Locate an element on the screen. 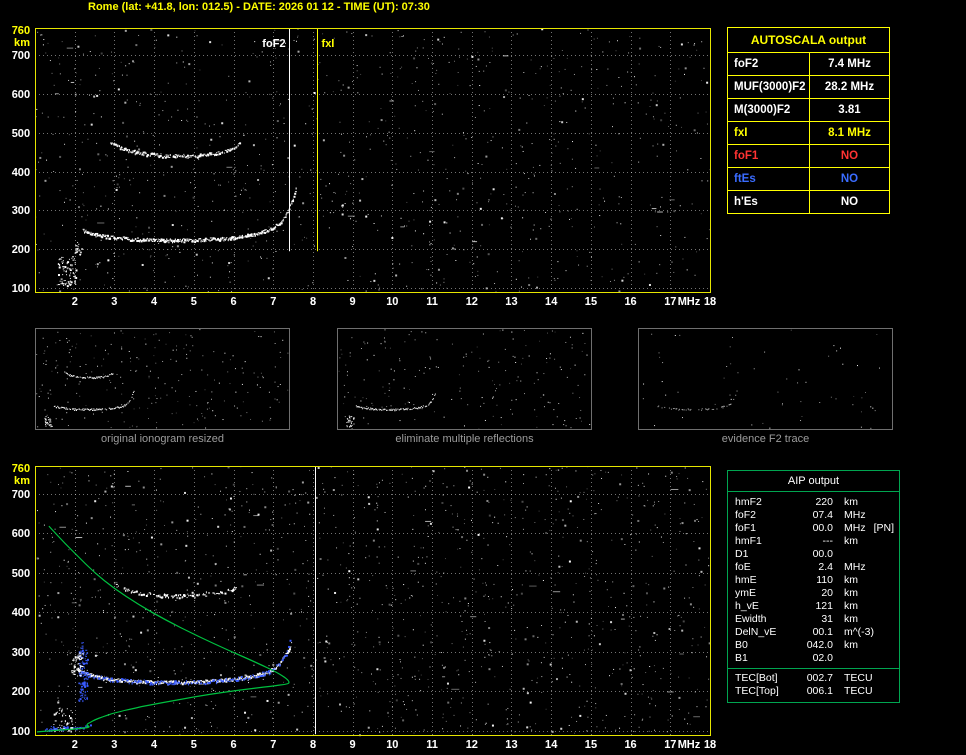 This screenshot has width=966, height=755. param-value: 110 is located at coordinates (824, 580).